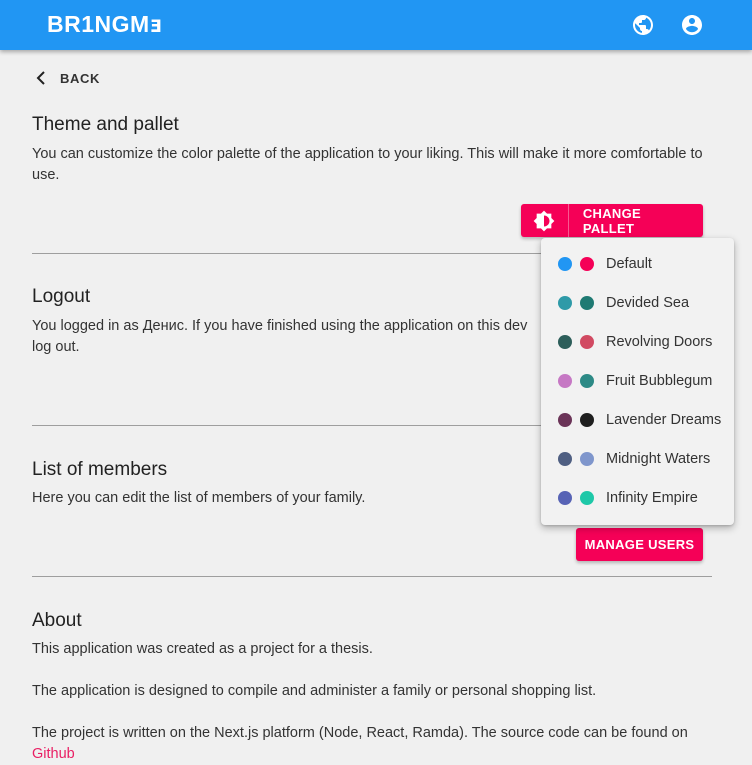  I want to click on theme-title: Theme and pallet, so click(105, 124).